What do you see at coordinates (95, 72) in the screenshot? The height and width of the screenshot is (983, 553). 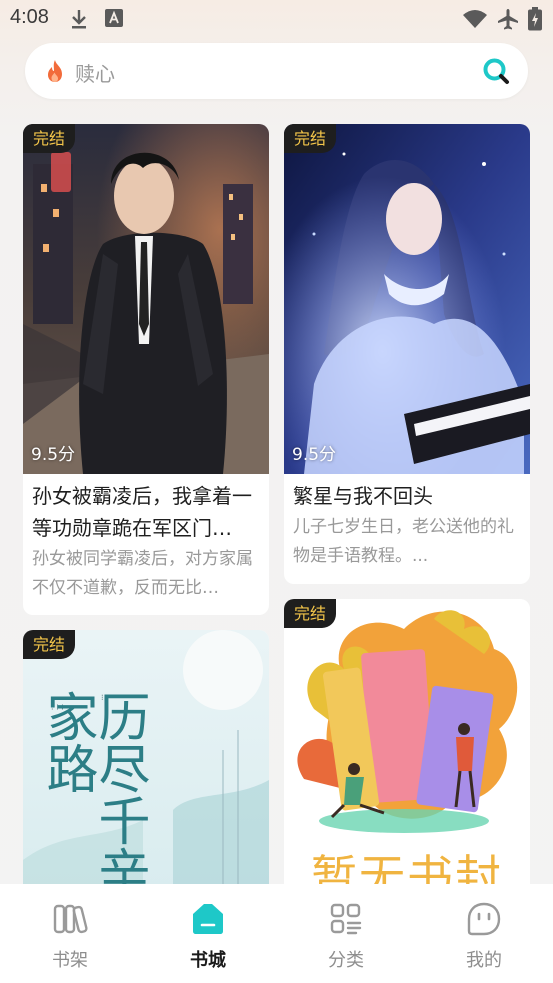 I see `search-input: 赎心` at bounding box center [95, 72].